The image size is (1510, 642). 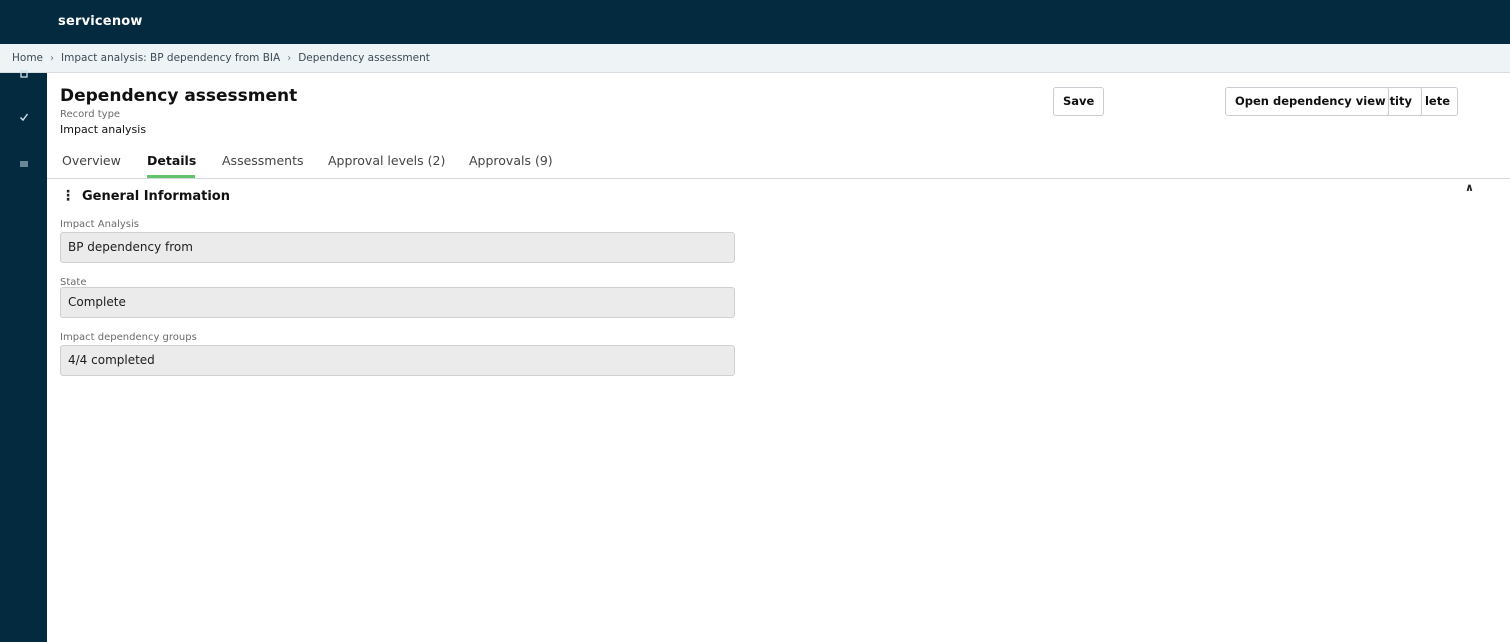 What do you see at coordinates (23, 74) in the screenshot?
I see `square-icon` at bounding box center [23, 74].